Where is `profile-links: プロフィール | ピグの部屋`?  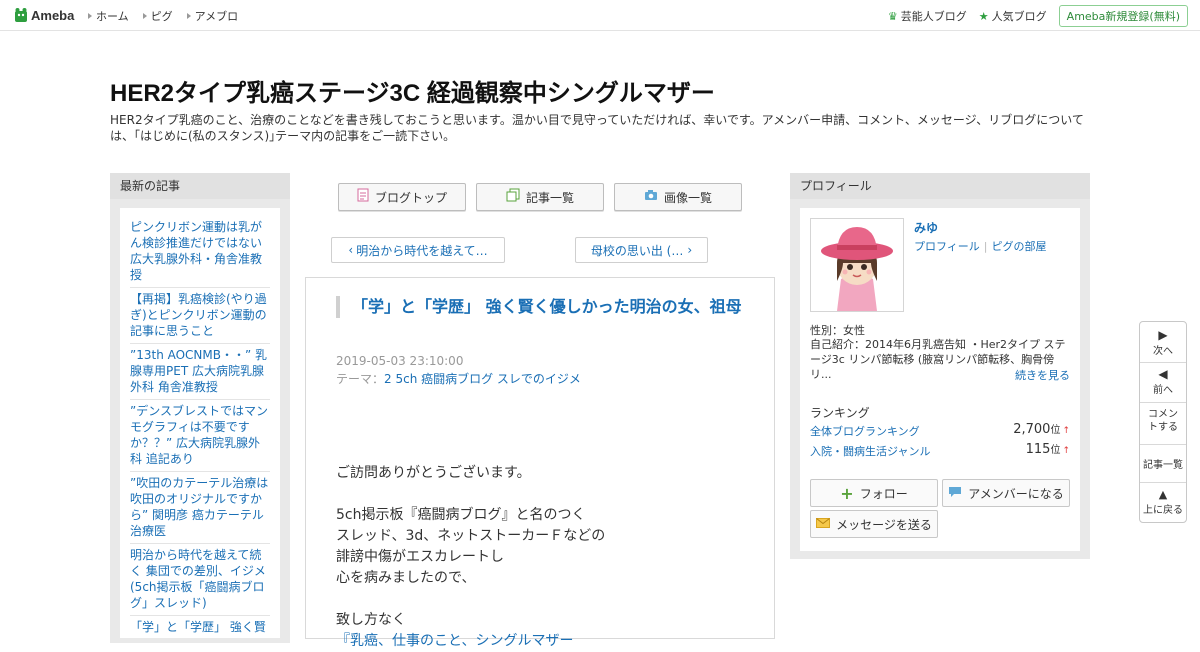 profile-links: プロフィール | ピグの部屋 is located at coordinates (980, 246).